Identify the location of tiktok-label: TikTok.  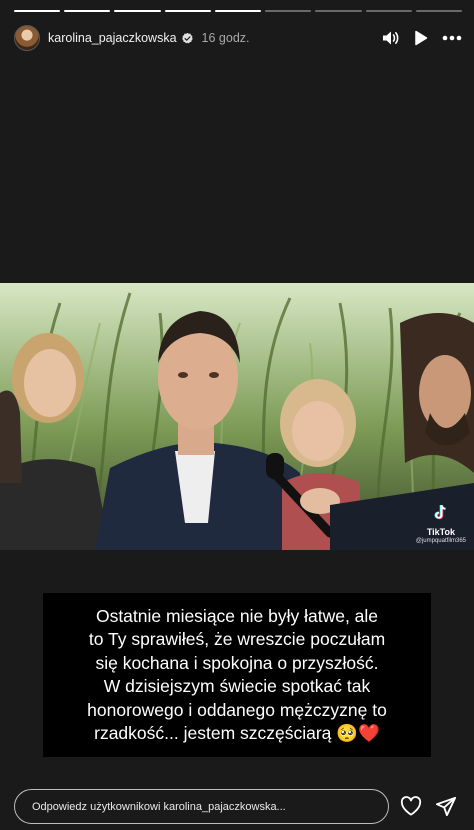
(441, 532).